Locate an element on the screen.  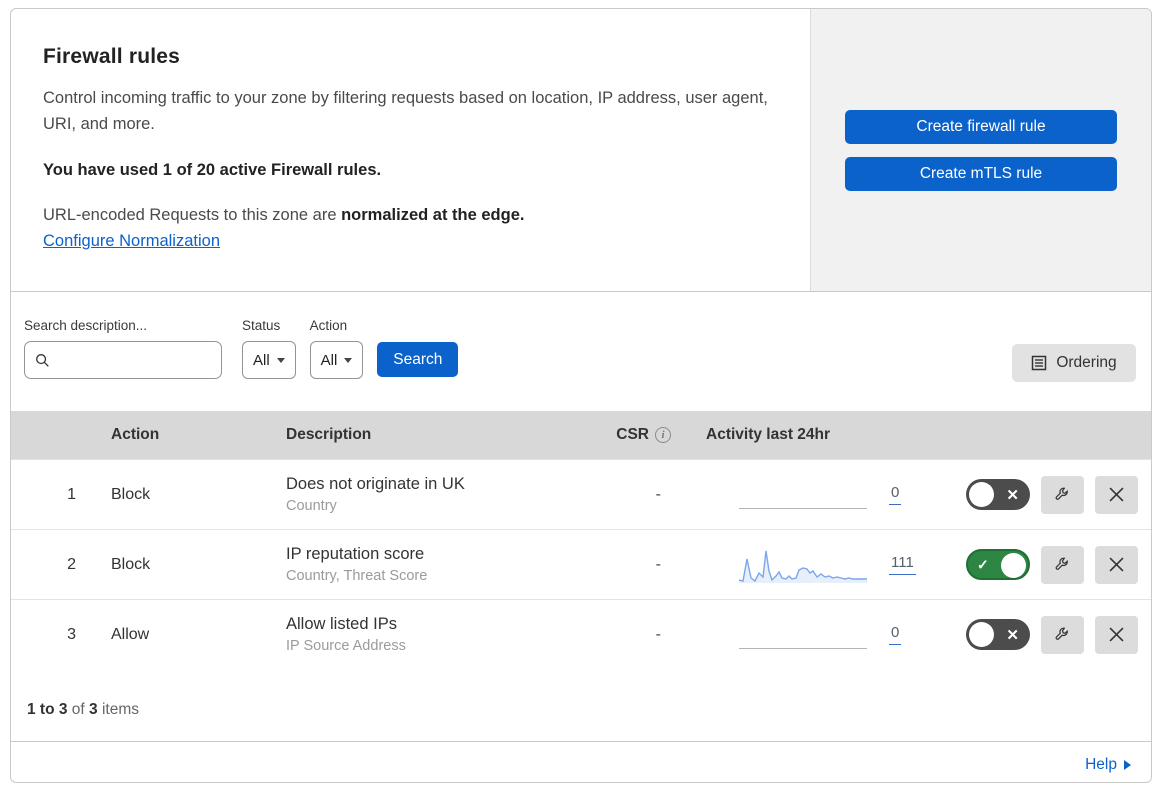
rule-fields: Country, Threat Score is located at coordinates (357, 576).